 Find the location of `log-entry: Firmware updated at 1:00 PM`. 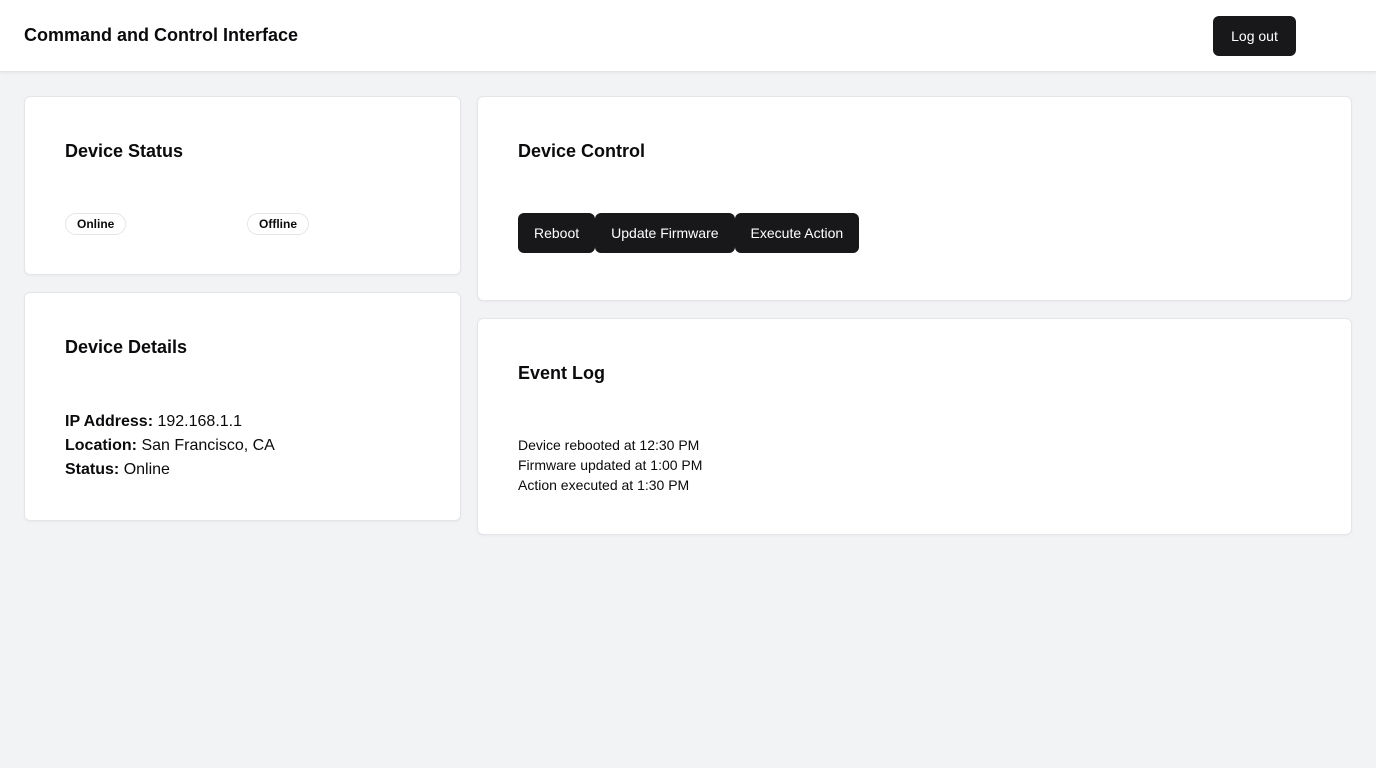

log-entry: Firmware updated at 1:00 PM is located at coordinates (610, 465).